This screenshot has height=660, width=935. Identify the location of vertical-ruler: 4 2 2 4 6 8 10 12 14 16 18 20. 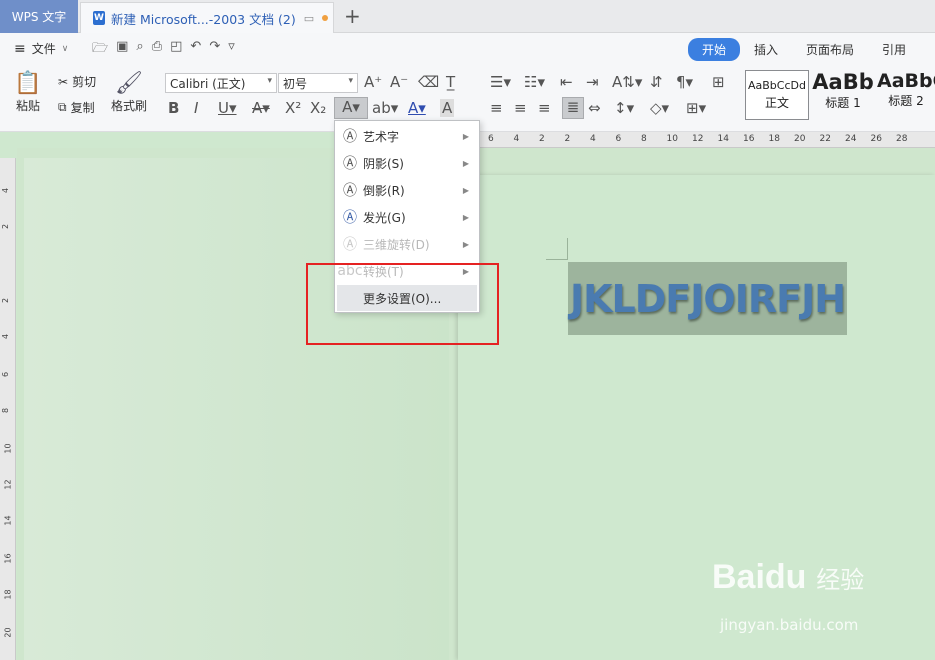
(8, 409).